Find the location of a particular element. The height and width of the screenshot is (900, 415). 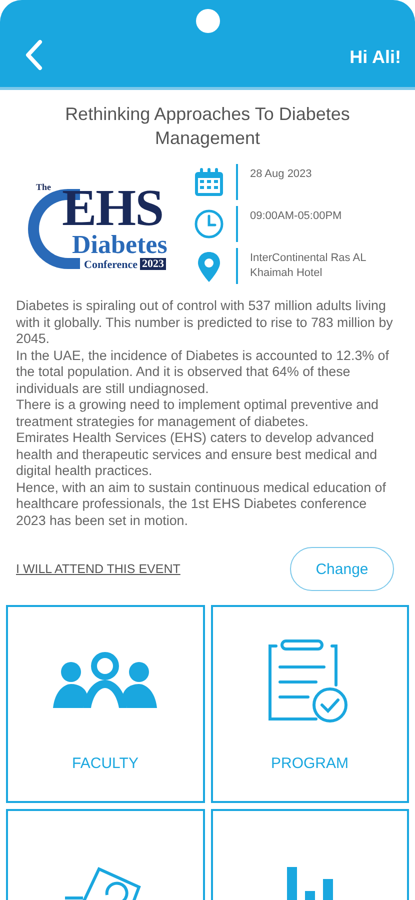

description-paragraph: Diabetes is spiraling out of control with 537 million adults living with it globally. This number is predicted to rise to 783 million by 2045. is located at coordinates (205, 323).